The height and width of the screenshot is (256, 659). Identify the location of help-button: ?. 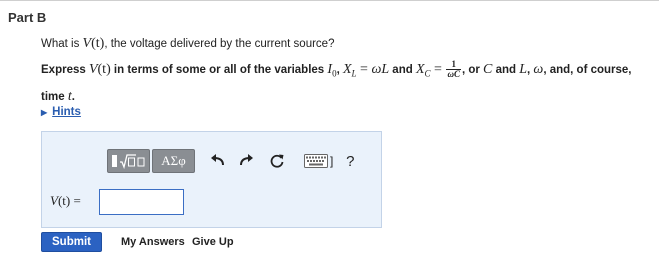
(350, 161).